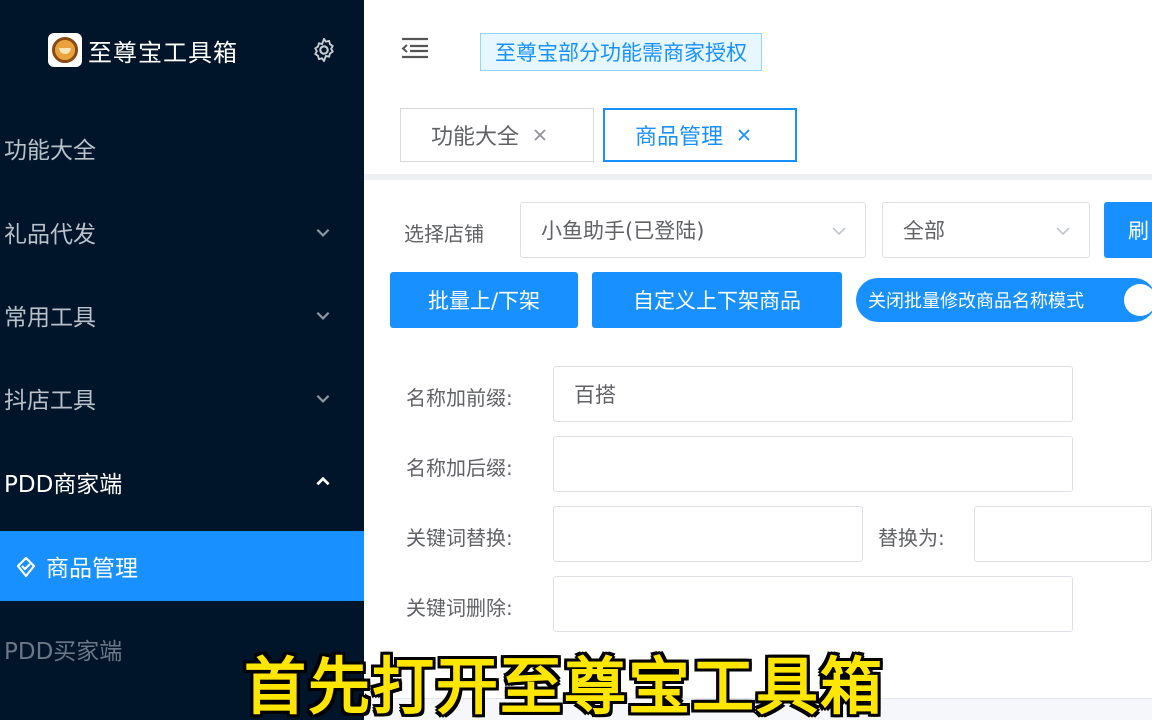 Image resolution: width=1152 pixels, height=720 pixels. I want to click on replace-with-label: 替换为:, so click(911, 538).